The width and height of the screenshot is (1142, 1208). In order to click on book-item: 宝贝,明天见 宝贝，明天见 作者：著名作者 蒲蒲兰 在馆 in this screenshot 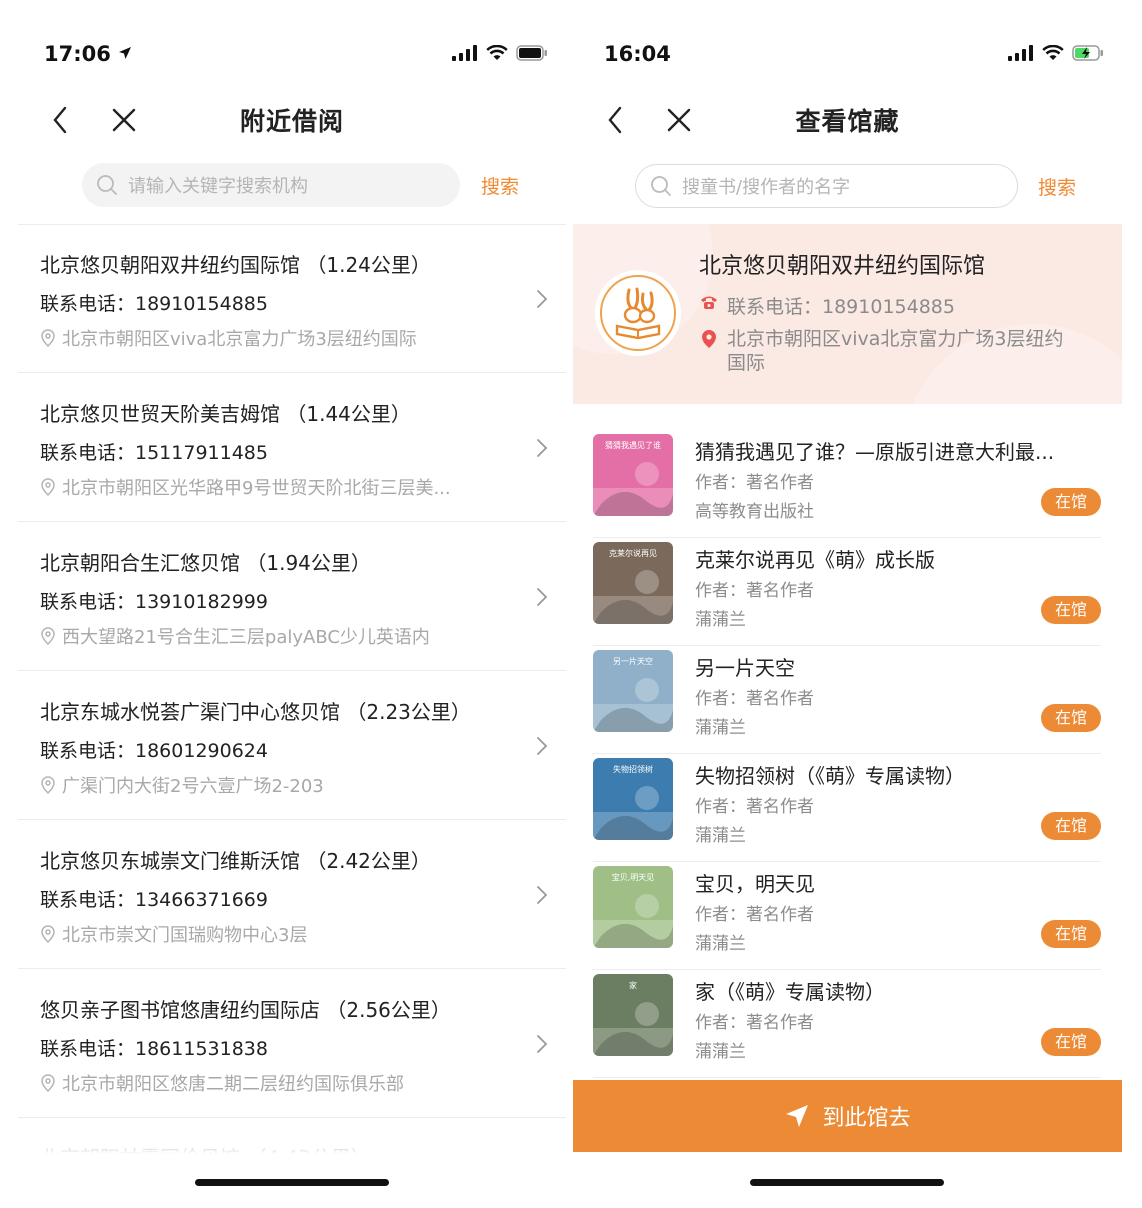, I will do `click(847, 916)`.